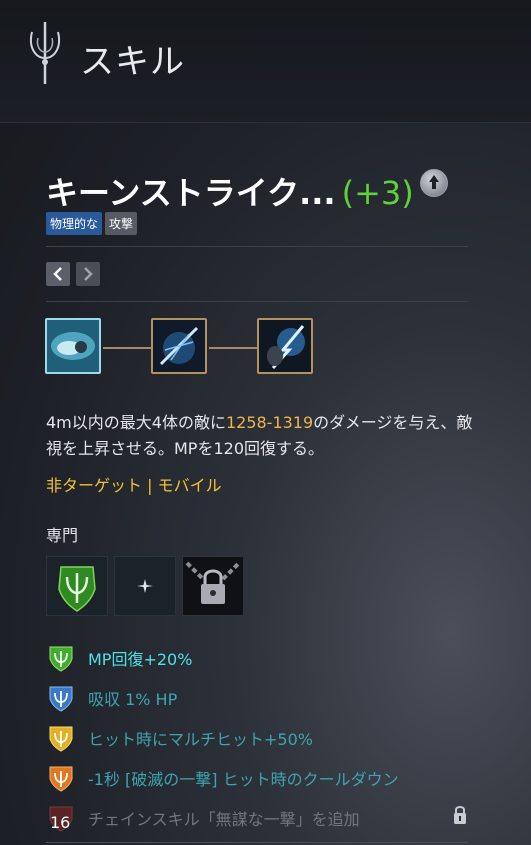  I want to click on page-title: スキル, so click(132, 62).